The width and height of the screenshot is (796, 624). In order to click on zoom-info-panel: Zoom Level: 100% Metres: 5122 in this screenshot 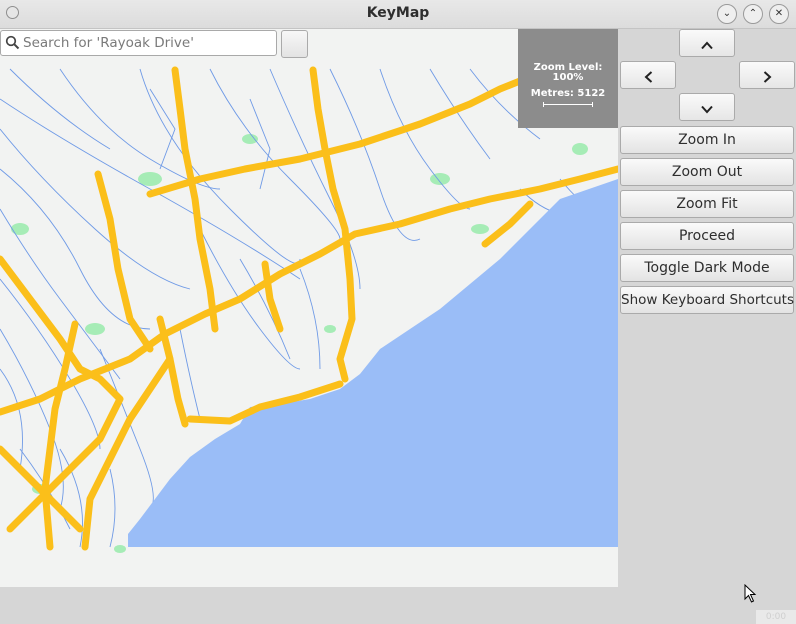, I will do `click(568, 78)`.